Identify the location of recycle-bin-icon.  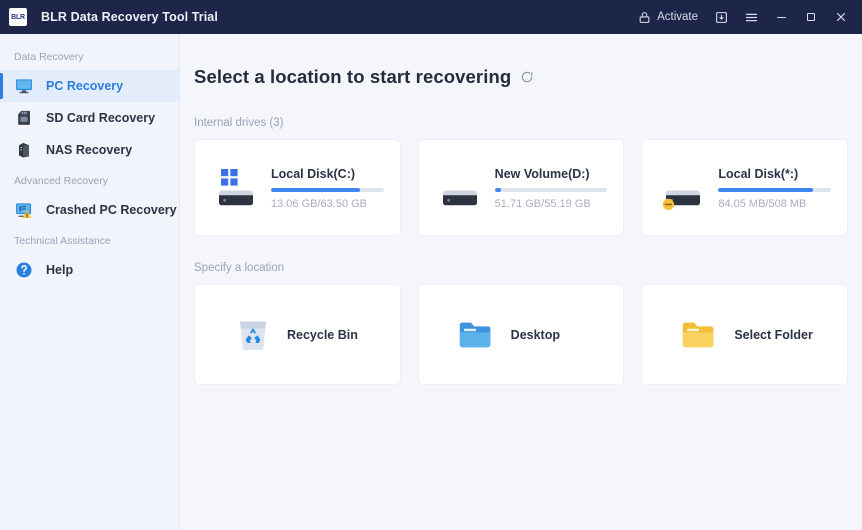
(253, 335).